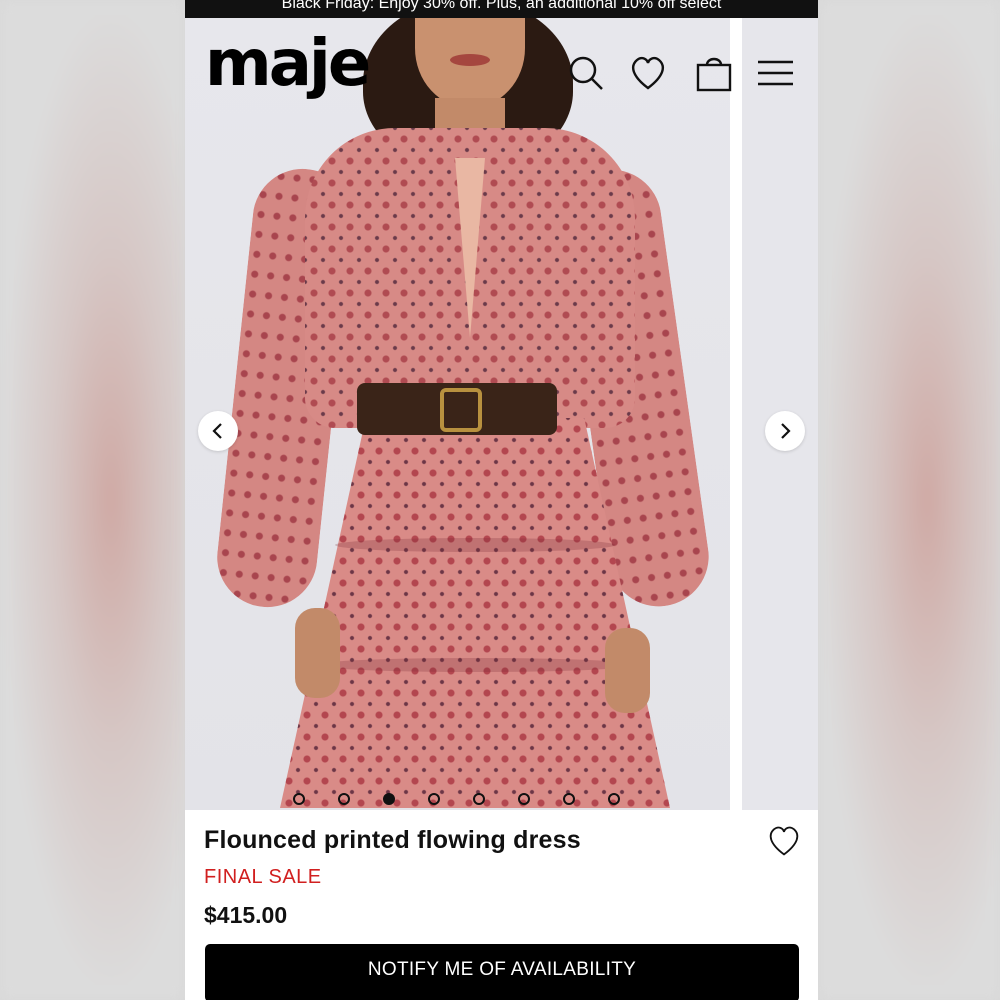 Image resolution: width=1000 pixels, height=1000 pixels. I want to click on cart-button, so click(714, 73).